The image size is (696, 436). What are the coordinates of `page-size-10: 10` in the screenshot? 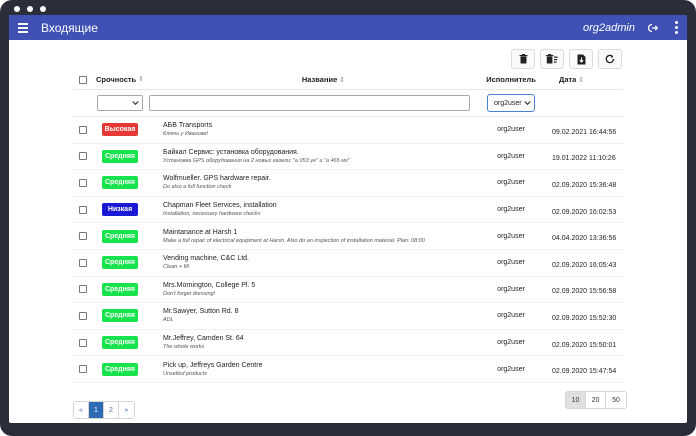 It's located at (576, 400).